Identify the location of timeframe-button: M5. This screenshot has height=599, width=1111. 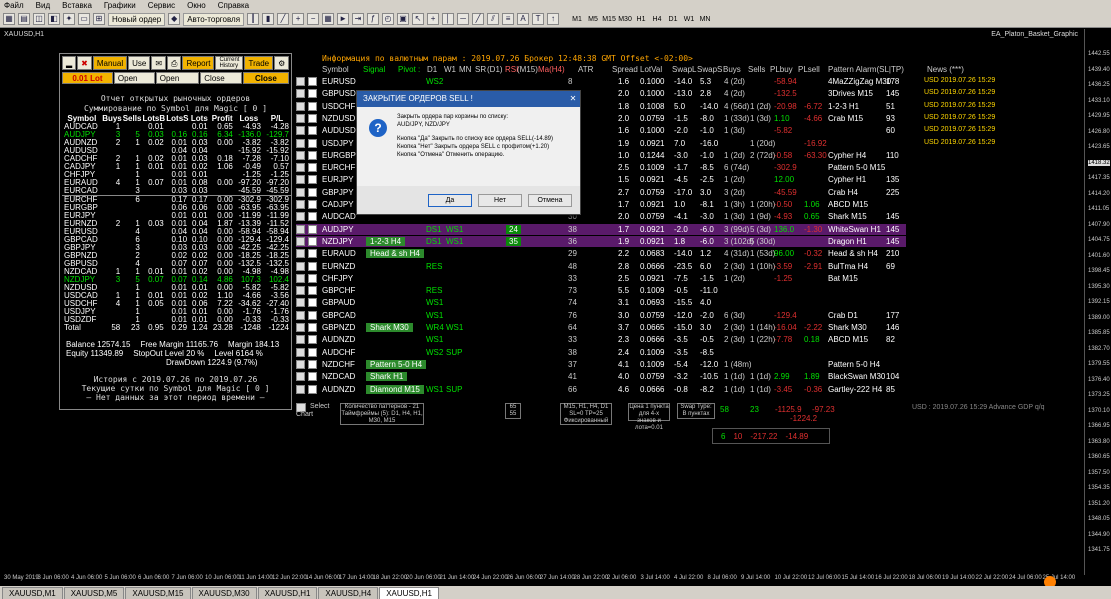
(593, 19).